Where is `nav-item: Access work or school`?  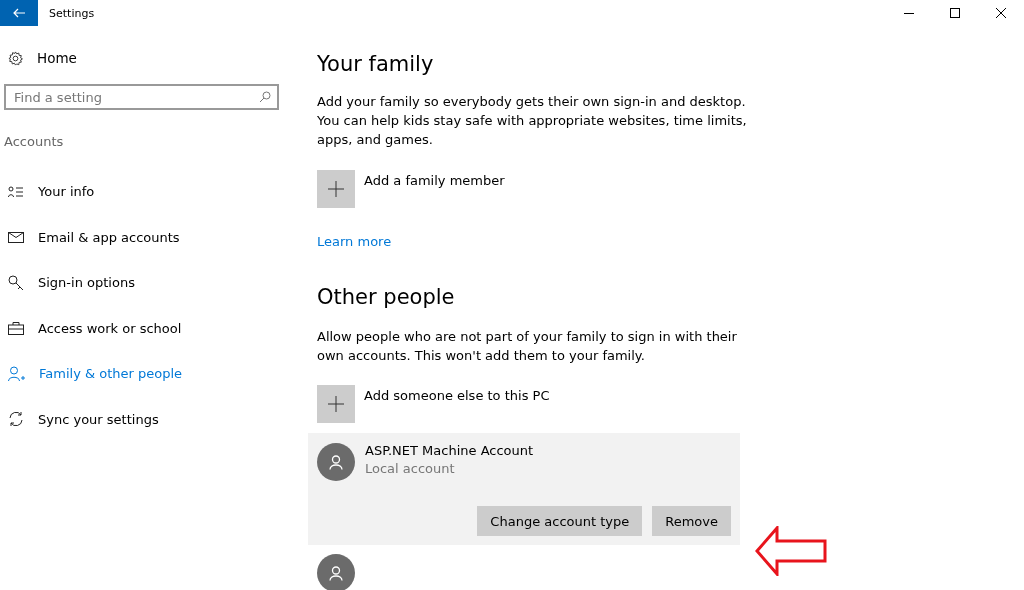
nav-item: Access work or school is located at coordinates (145, 328).